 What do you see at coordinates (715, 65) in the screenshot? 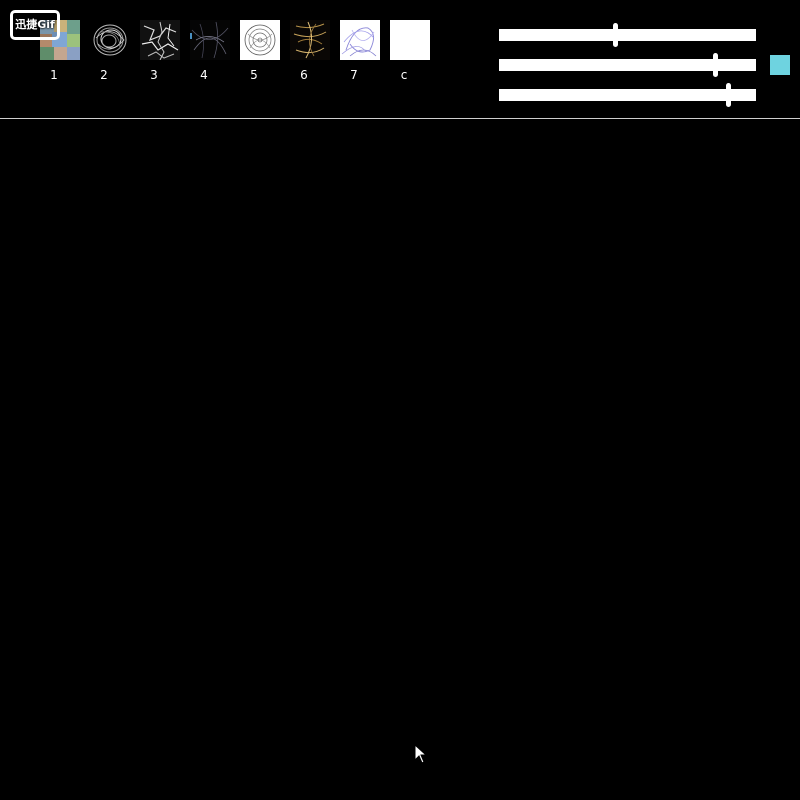
I see `slider-2-knob` at bounding box center [715, 65].